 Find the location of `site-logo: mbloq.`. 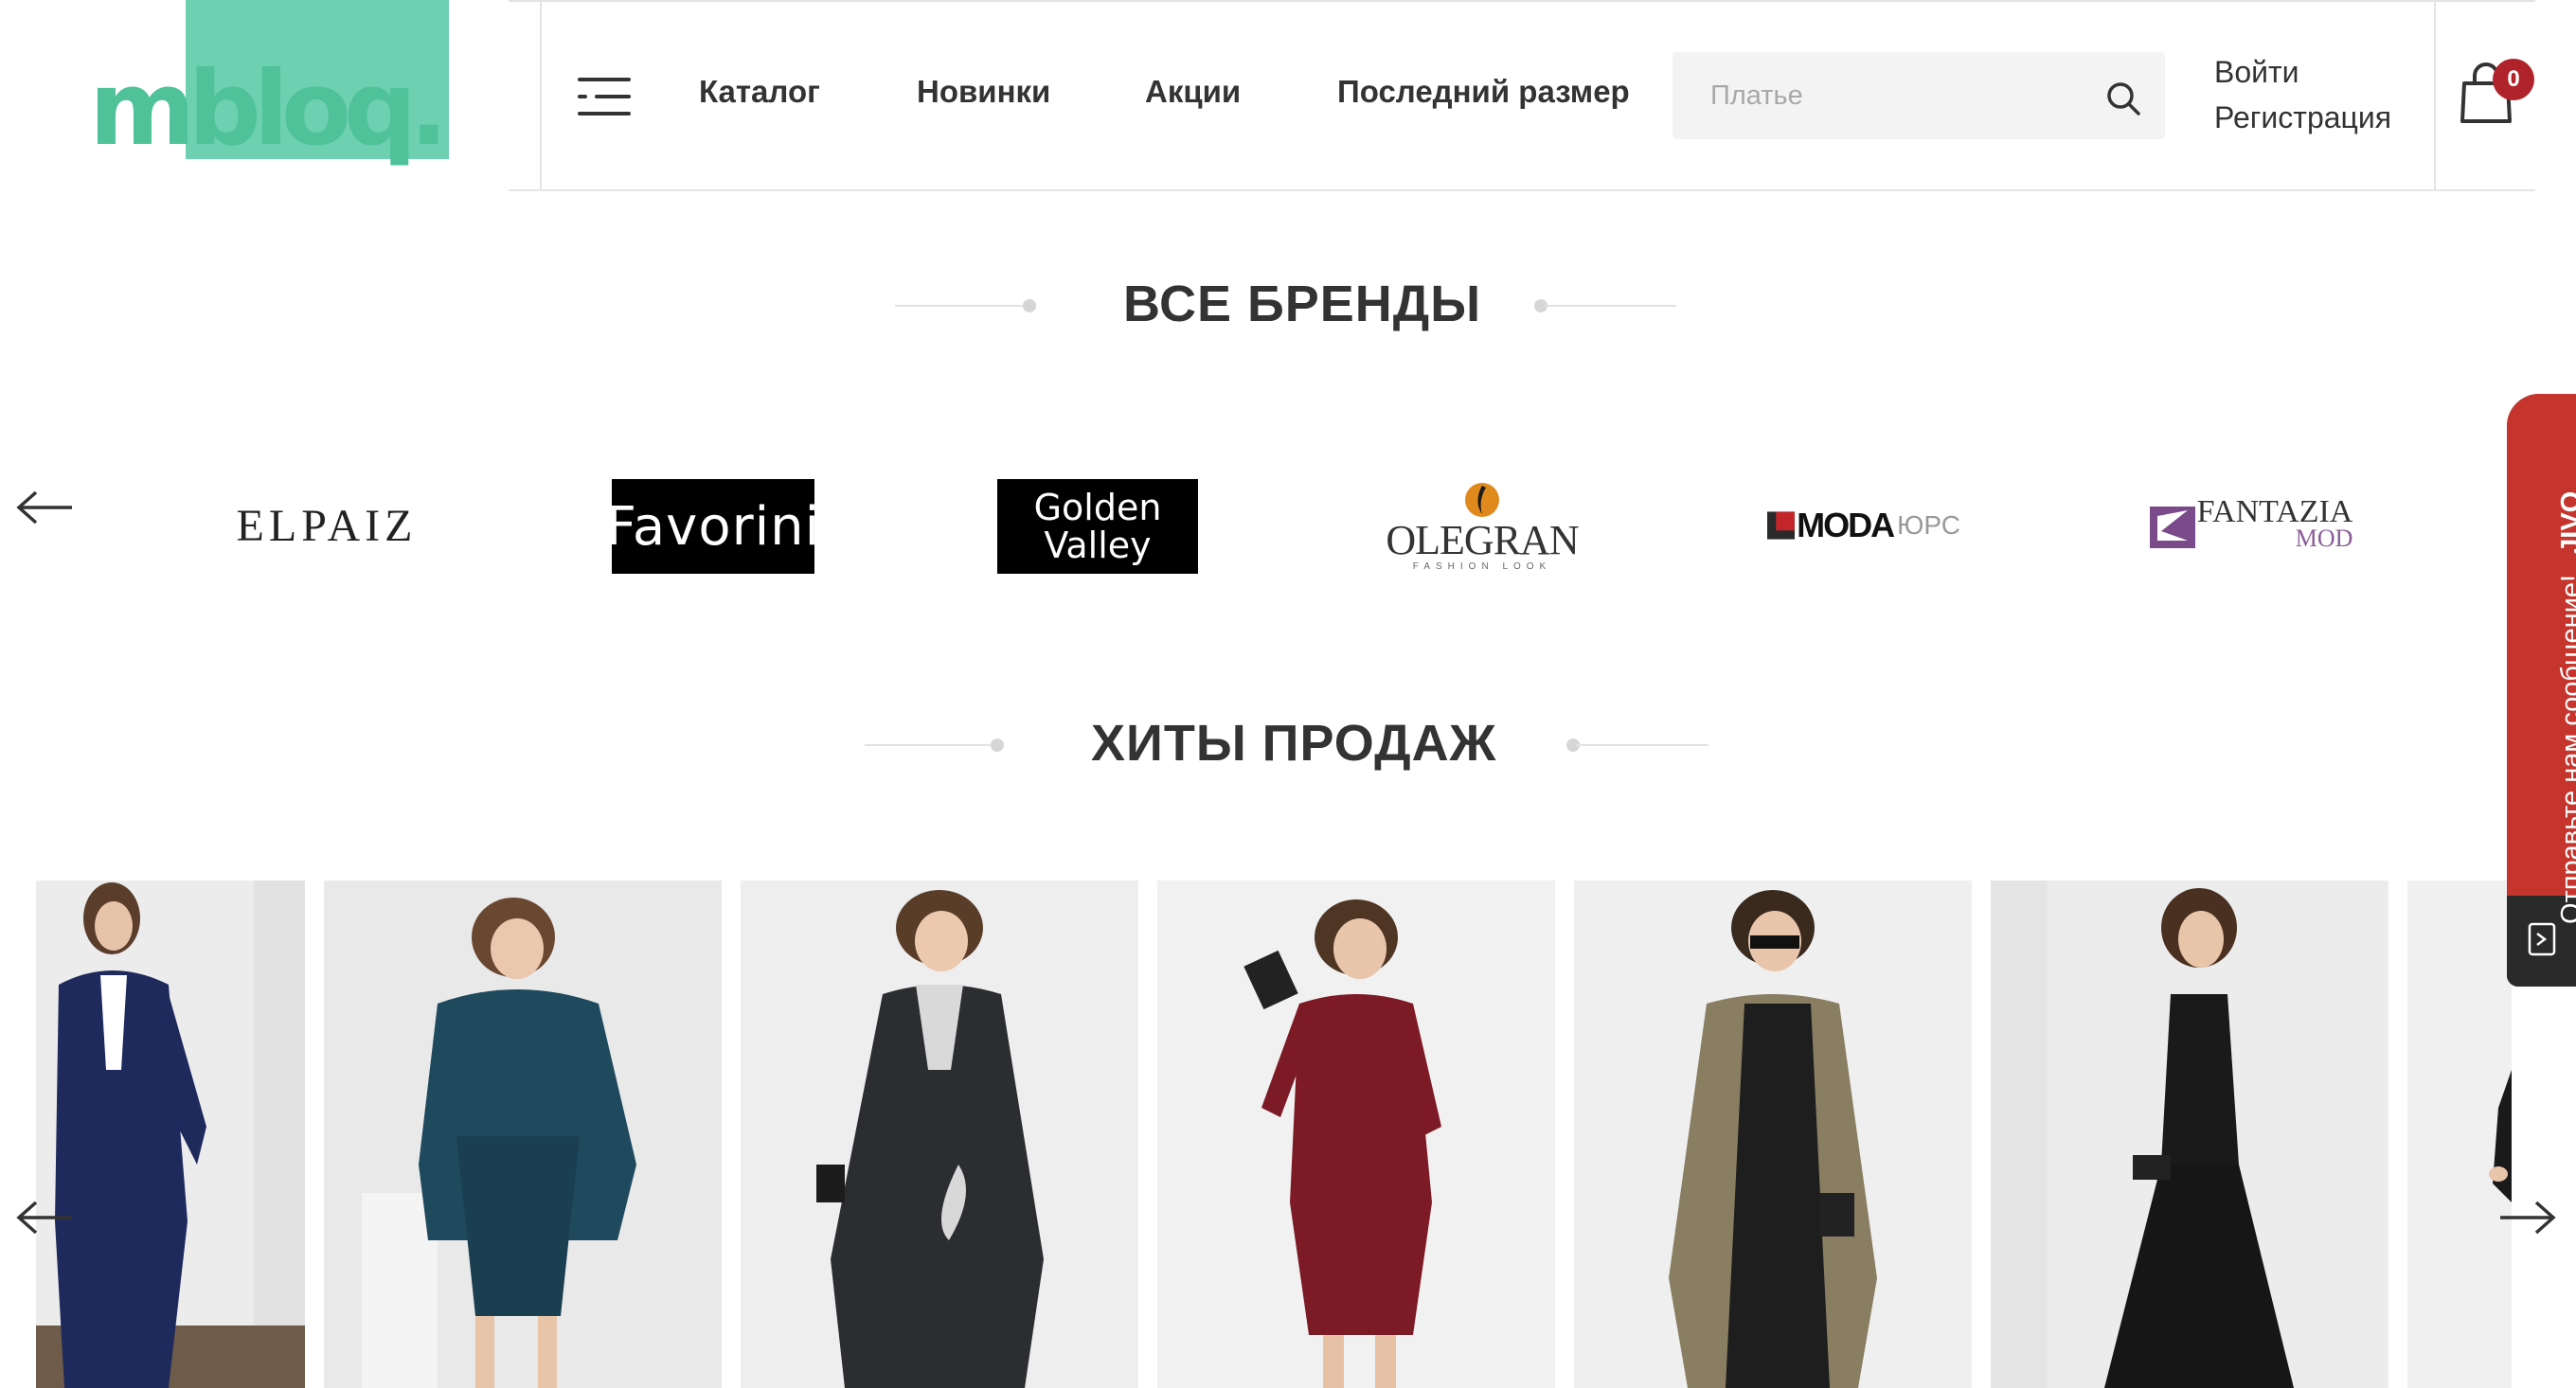

site-logo: mbloq. is located at coordinates (282, 102).